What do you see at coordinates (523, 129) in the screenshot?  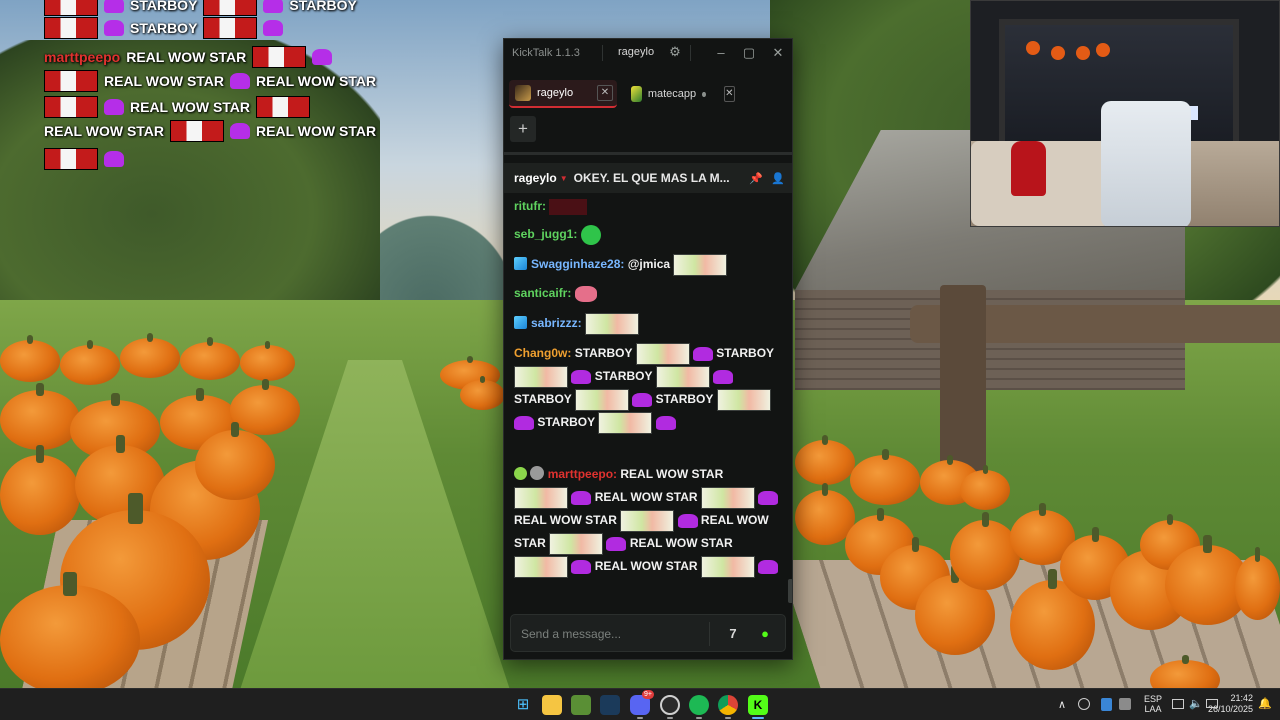 I see `add-tab-button: +` at bounding box center [523, 129].